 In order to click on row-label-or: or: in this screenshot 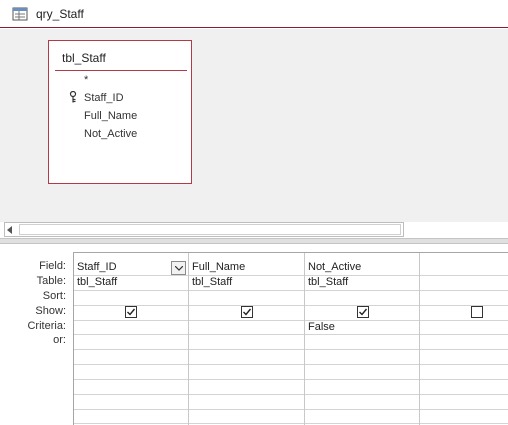, I will do `click(59, 340)`.